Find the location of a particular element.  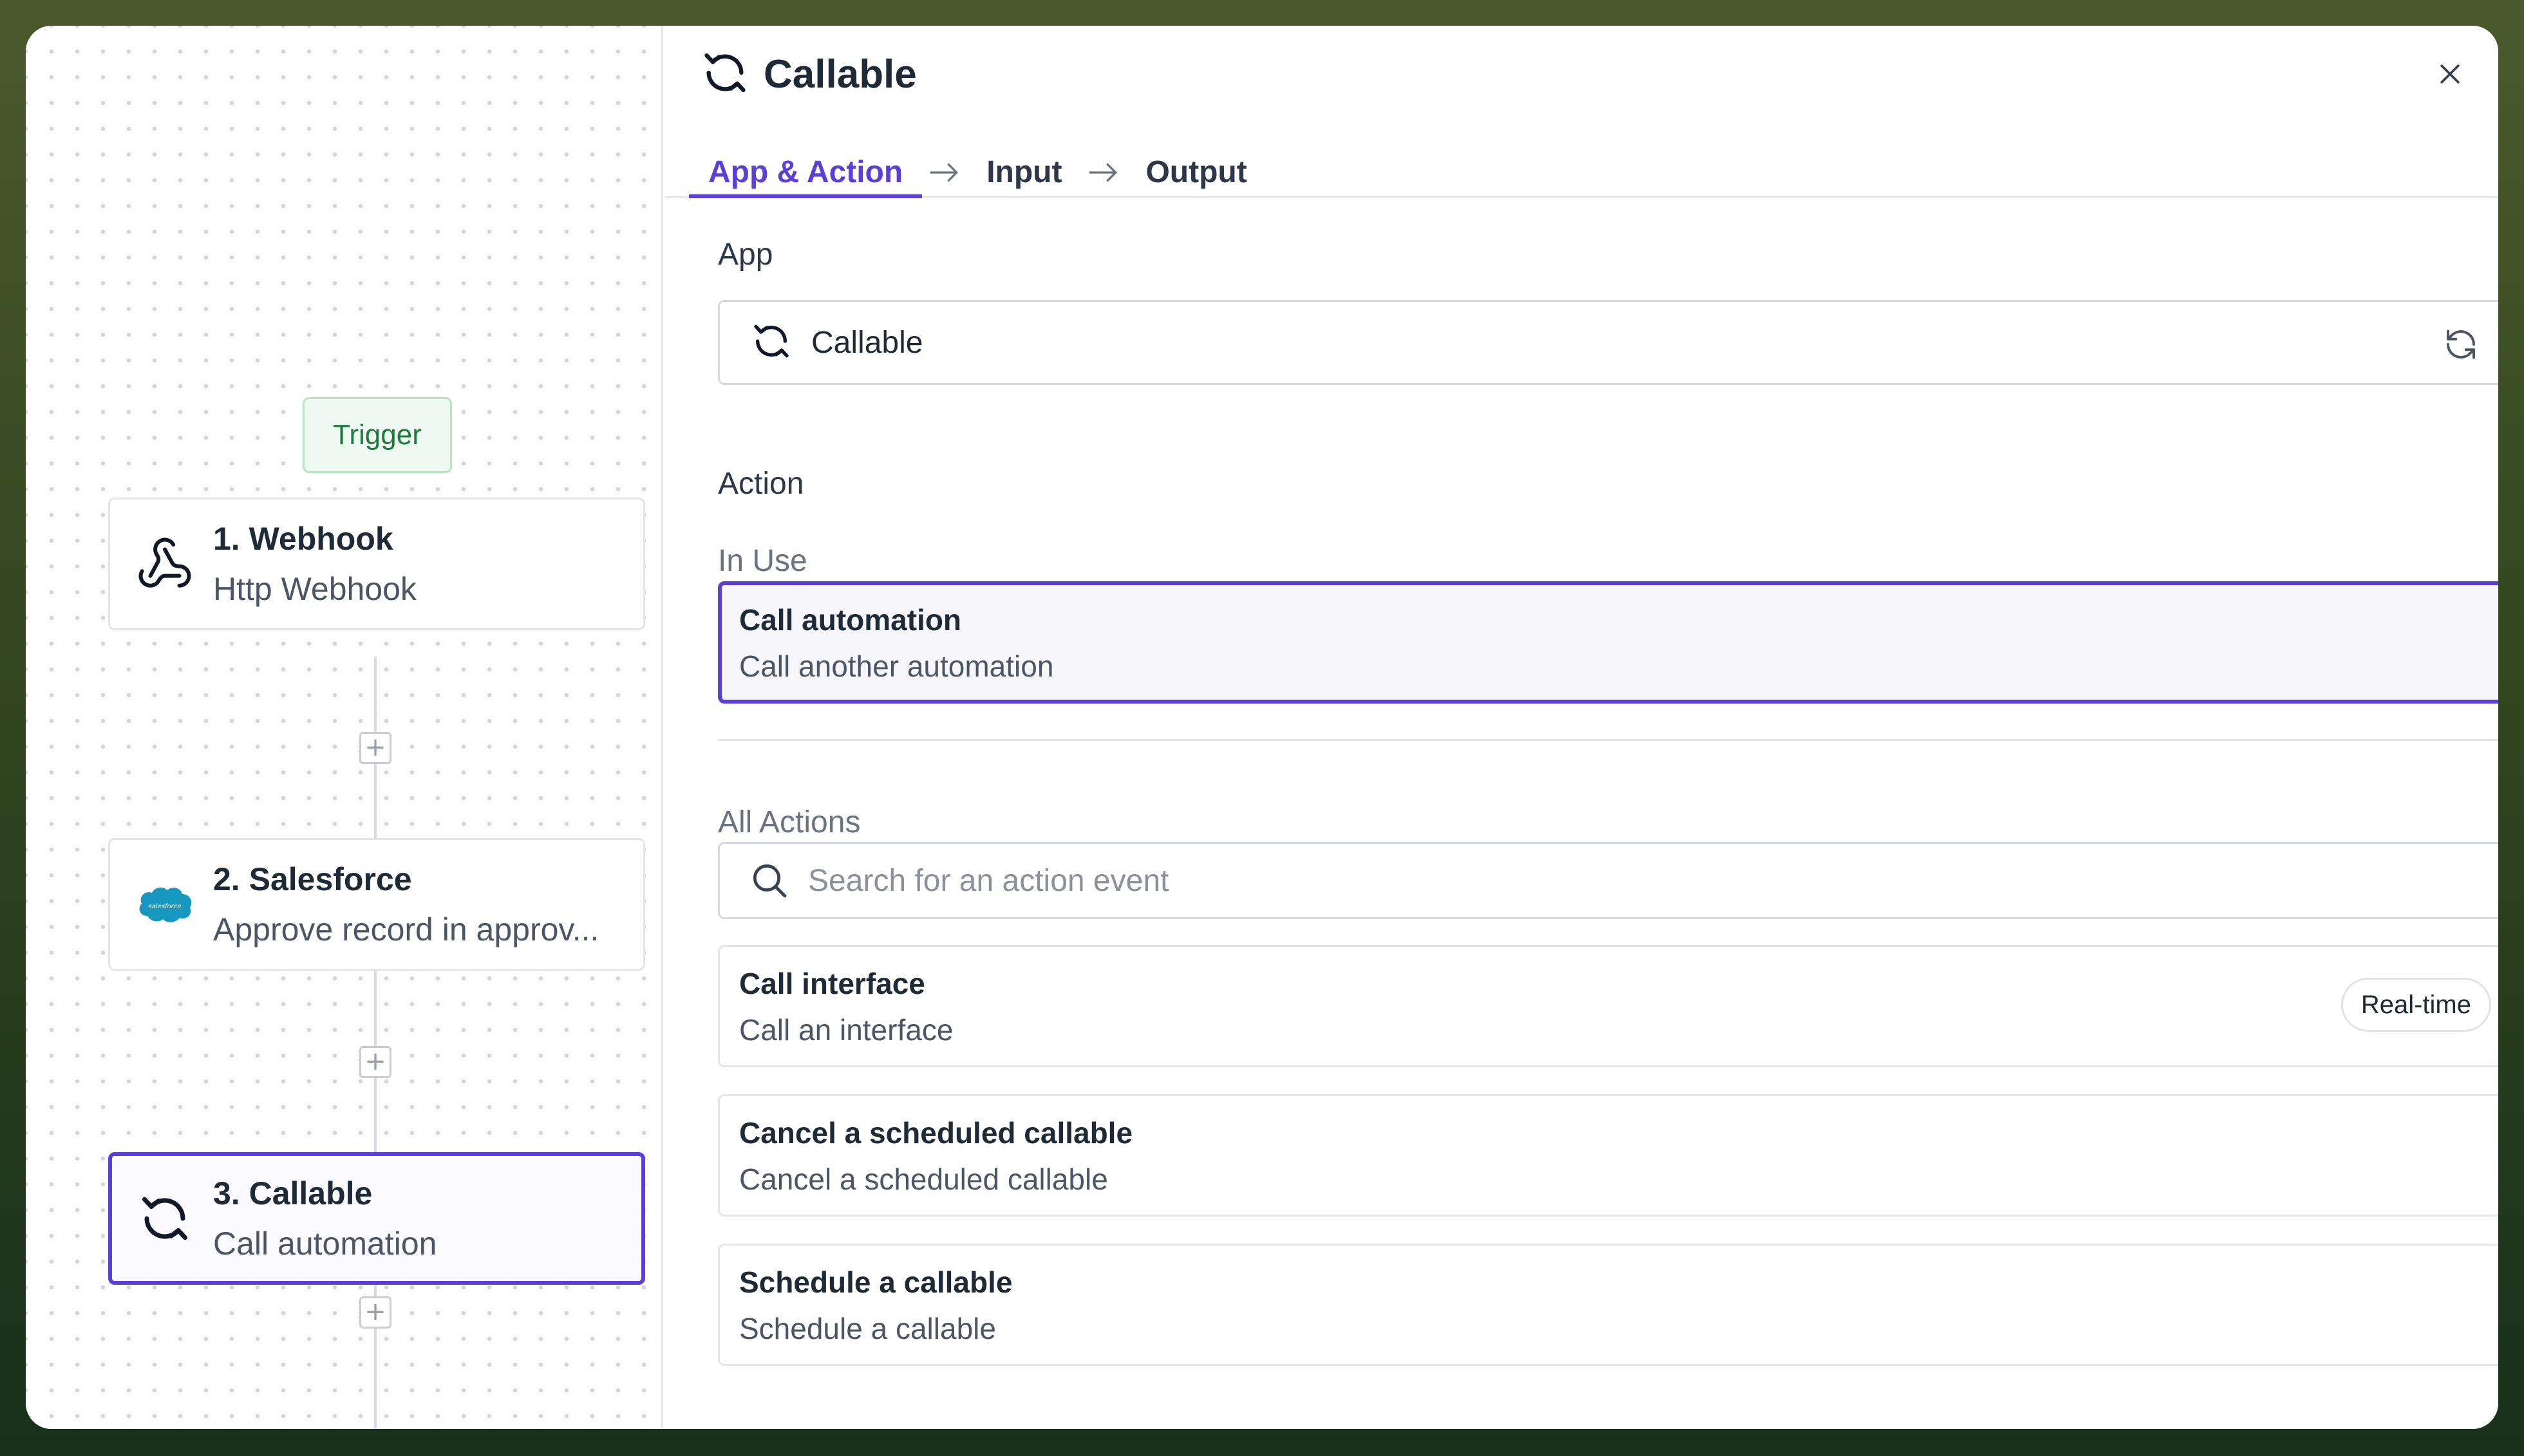

step-title: 3. Callable is located at coordinates (293, 1193).